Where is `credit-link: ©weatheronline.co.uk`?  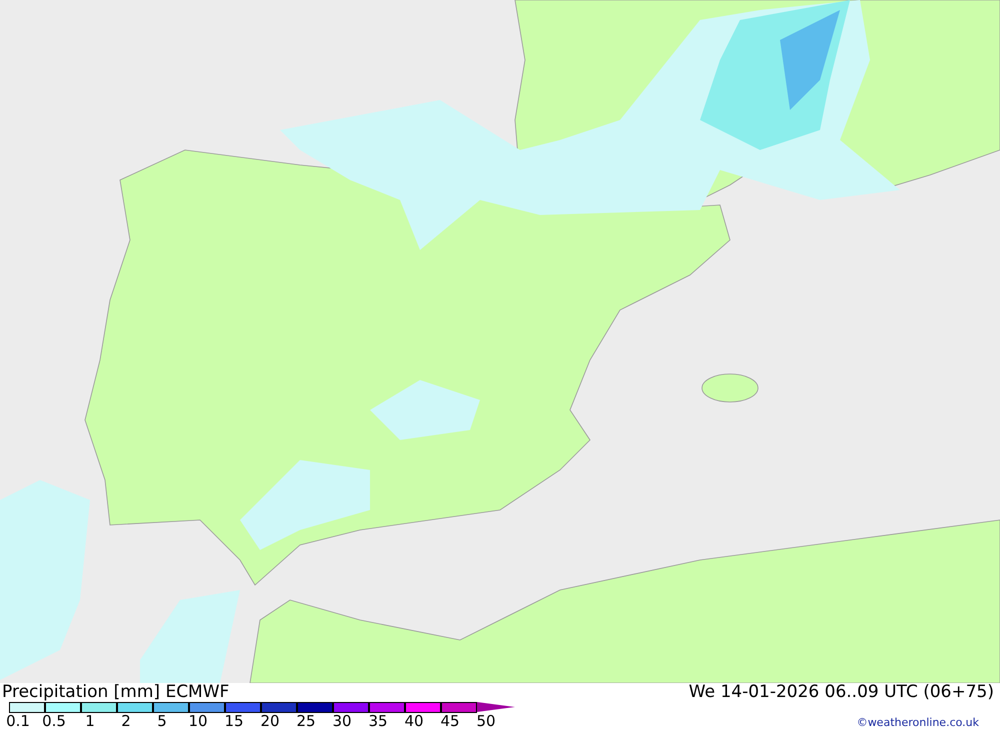 credit-link: ©weatheronline.co.uk is located at coordinates (928, 716).